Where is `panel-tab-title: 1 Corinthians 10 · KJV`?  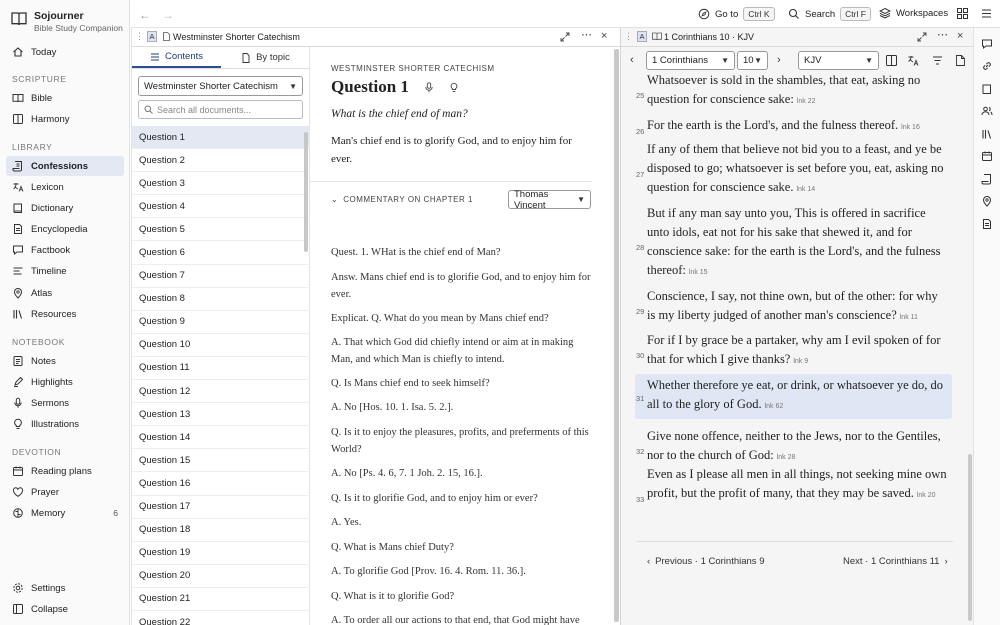 panel-tab-title: 1 Corinthians 10 · KJV is located at coordinates (709, 37).